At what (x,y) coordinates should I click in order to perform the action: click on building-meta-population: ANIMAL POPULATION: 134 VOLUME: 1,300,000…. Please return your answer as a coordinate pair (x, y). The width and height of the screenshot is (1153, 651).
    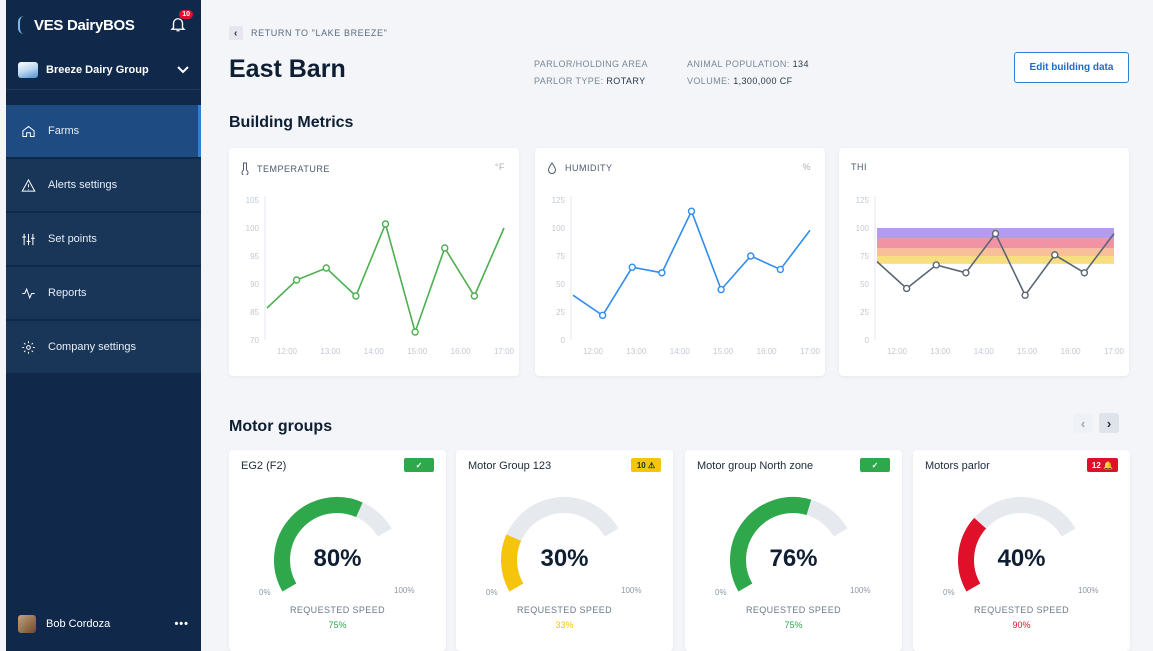
    Looking at the image, I should click on (748, 73).